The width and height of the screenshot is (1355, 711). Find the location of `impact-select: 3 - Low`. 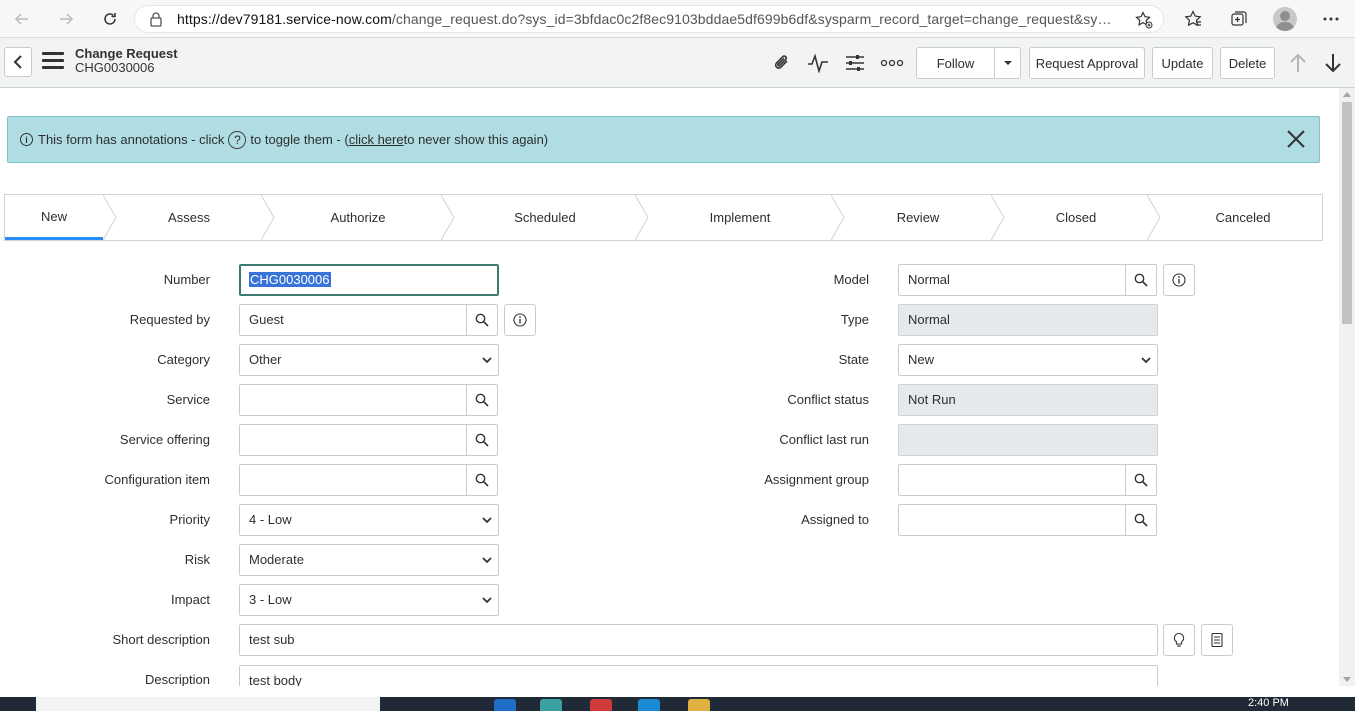

impact-select: 3 - Low is located at coordinates (369, 600).